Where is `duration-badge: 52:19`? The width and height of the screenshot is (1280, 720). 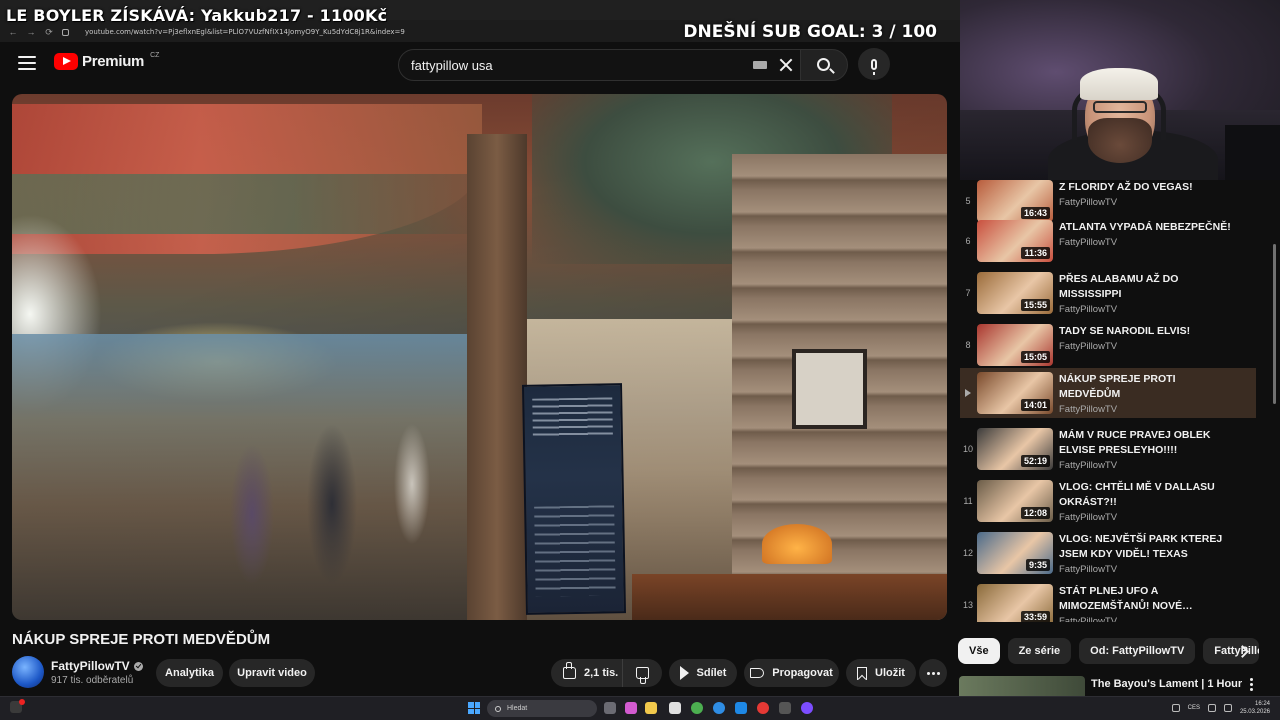
duration-badge: 52:19 is located at coordinates (1035, 461).